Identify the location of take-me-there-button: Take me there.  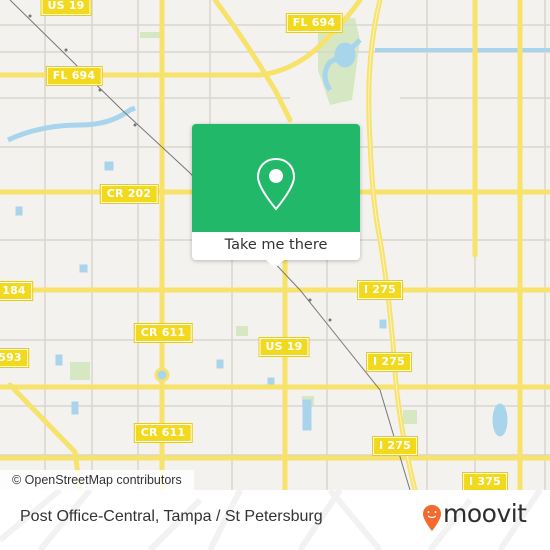
(276, 246).